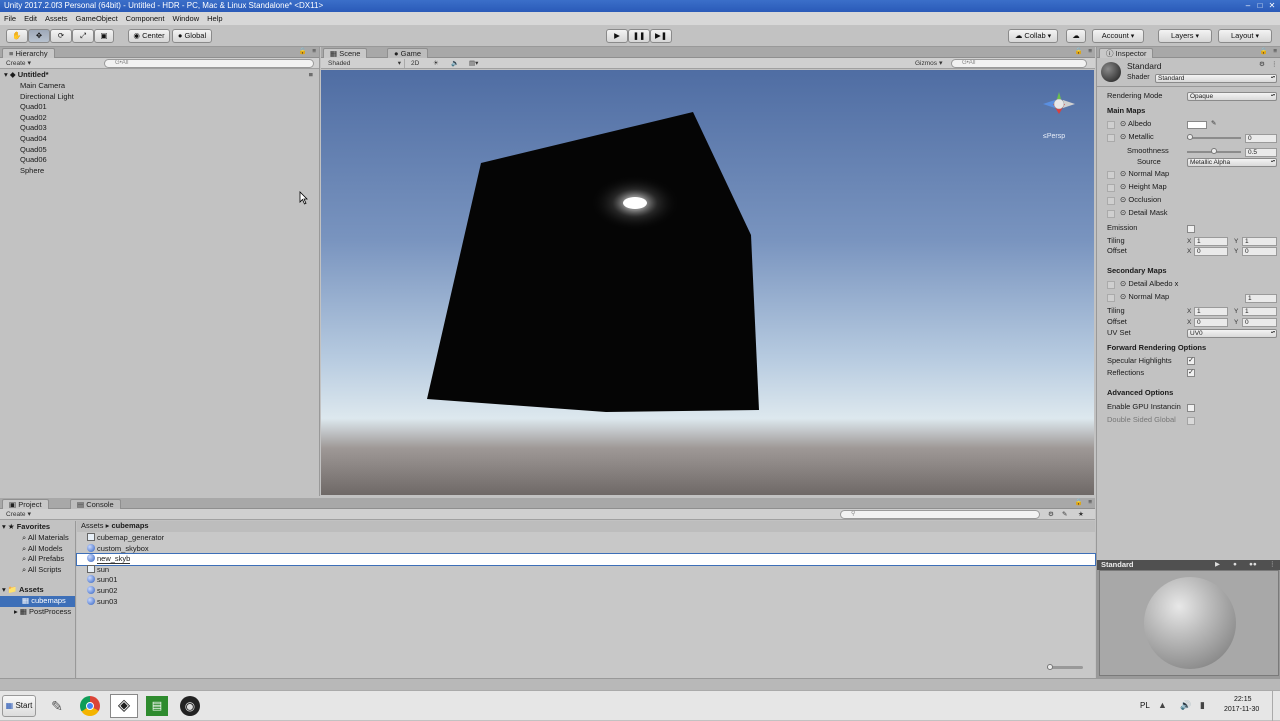  What do you see at coordinates (157, 706) in the screenshot?
I see `chart-app-icon: ▤` at bounding box center [157, 706].